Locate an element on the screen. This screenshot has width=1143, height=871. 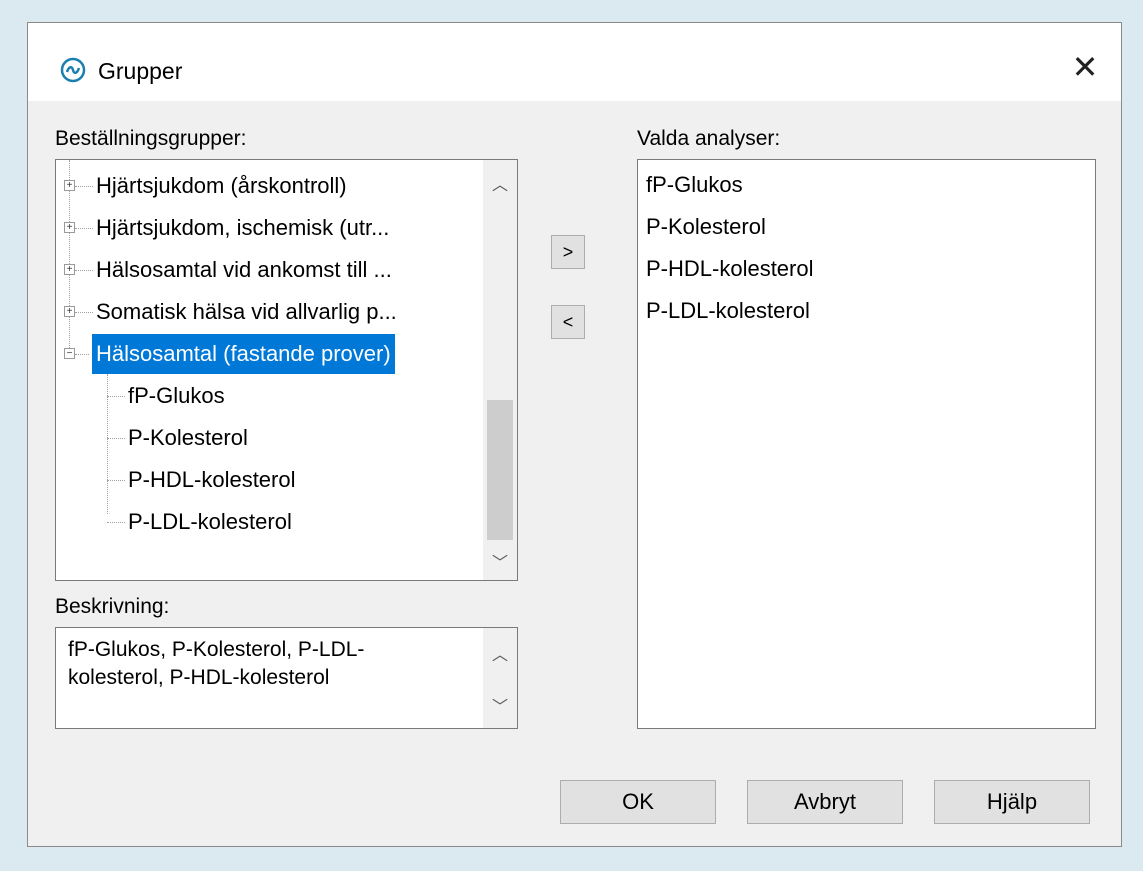
close-button: ✕ is located at coordinates (1085, 67).